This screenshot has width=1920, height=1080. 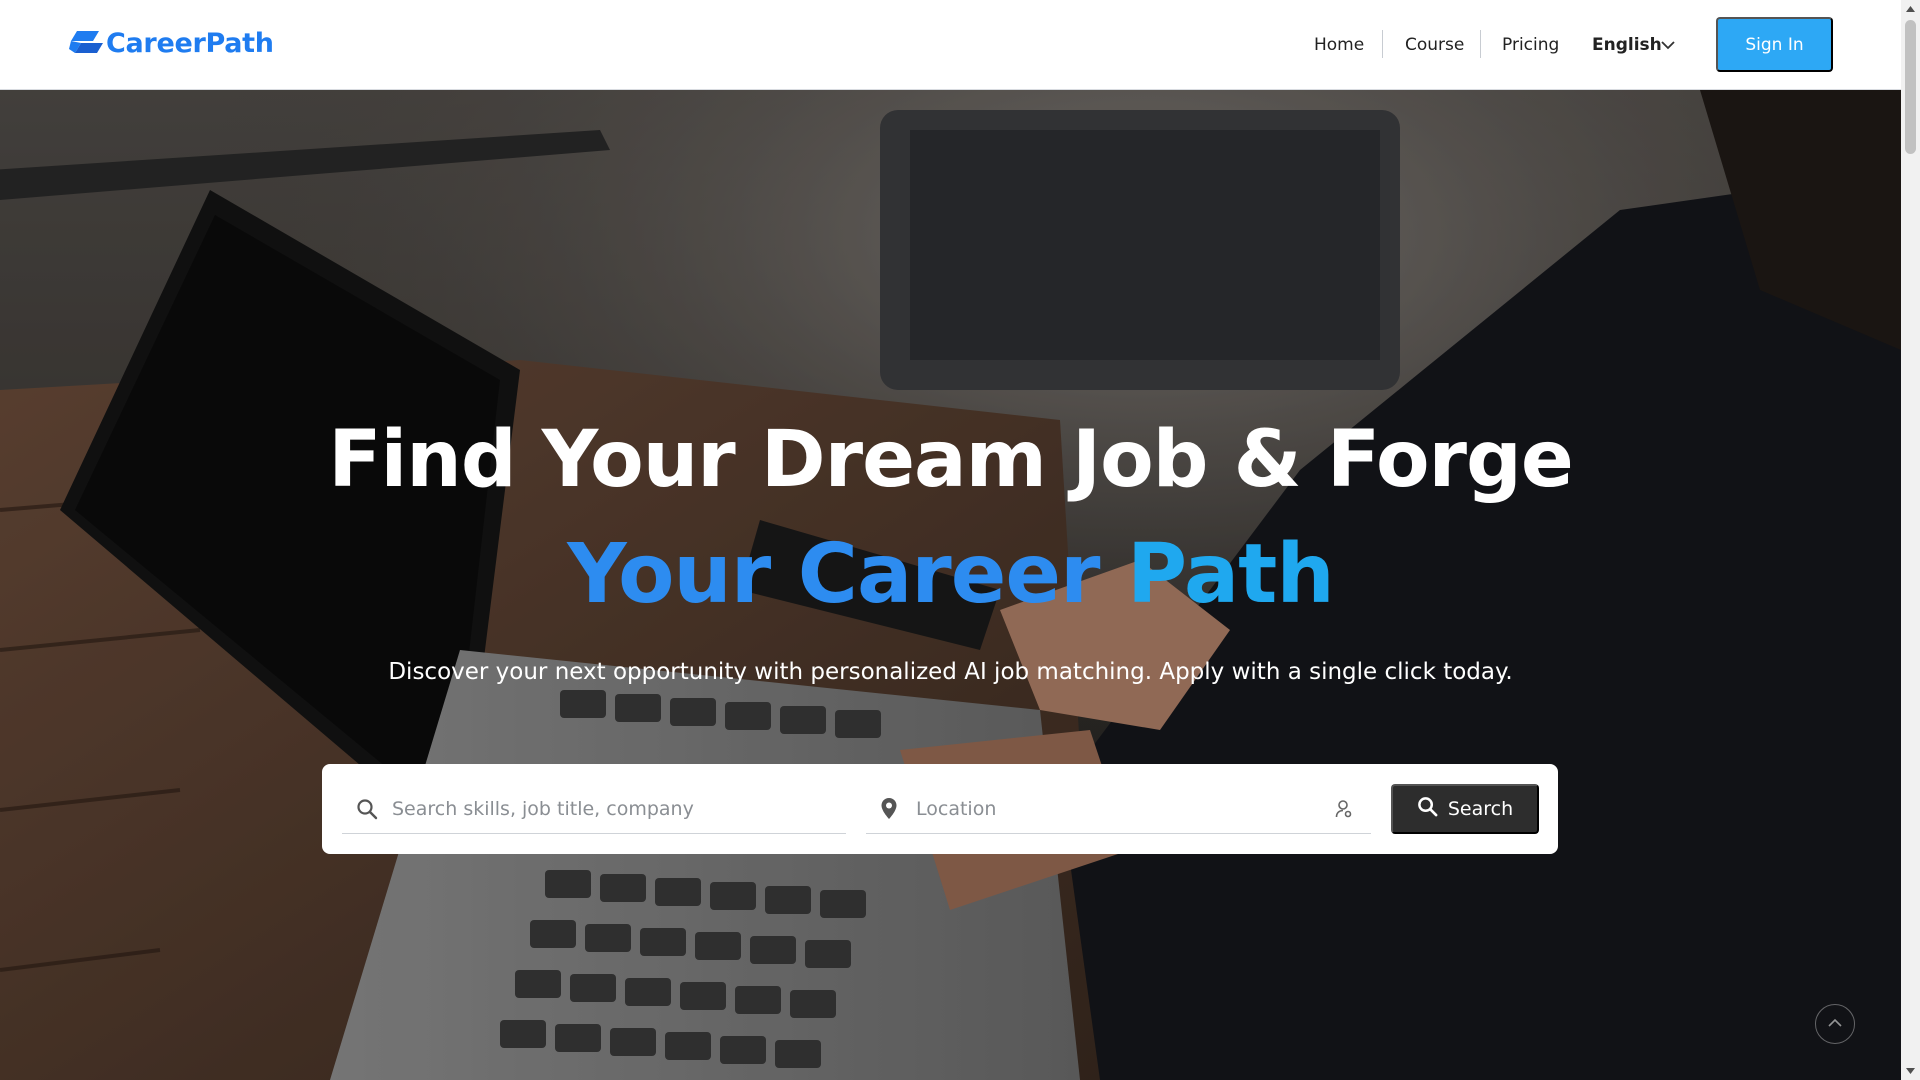 What do you see at coordinates (1230, 574) in the screenshot?
I see `headline-highlight-2: Path` at bounding box center [1230, 574].